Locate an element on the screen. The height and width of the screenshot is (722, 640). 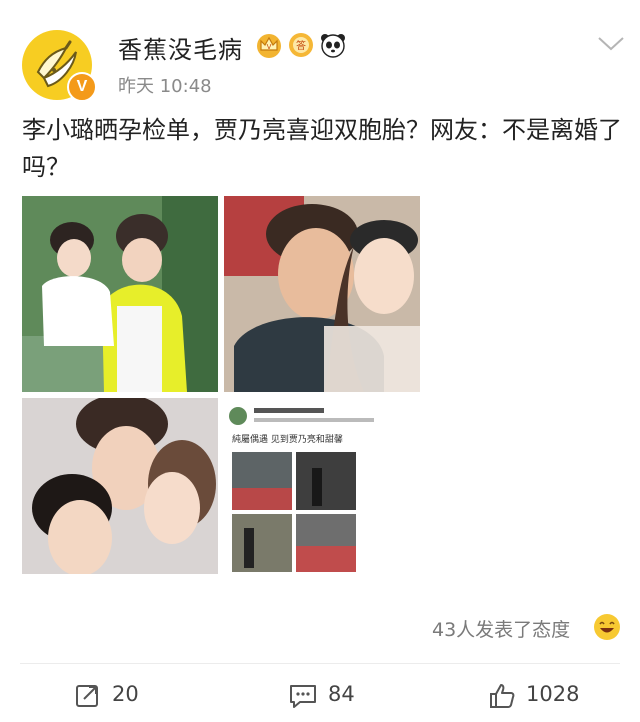
panda-icon is located at coordinates (333, 45).